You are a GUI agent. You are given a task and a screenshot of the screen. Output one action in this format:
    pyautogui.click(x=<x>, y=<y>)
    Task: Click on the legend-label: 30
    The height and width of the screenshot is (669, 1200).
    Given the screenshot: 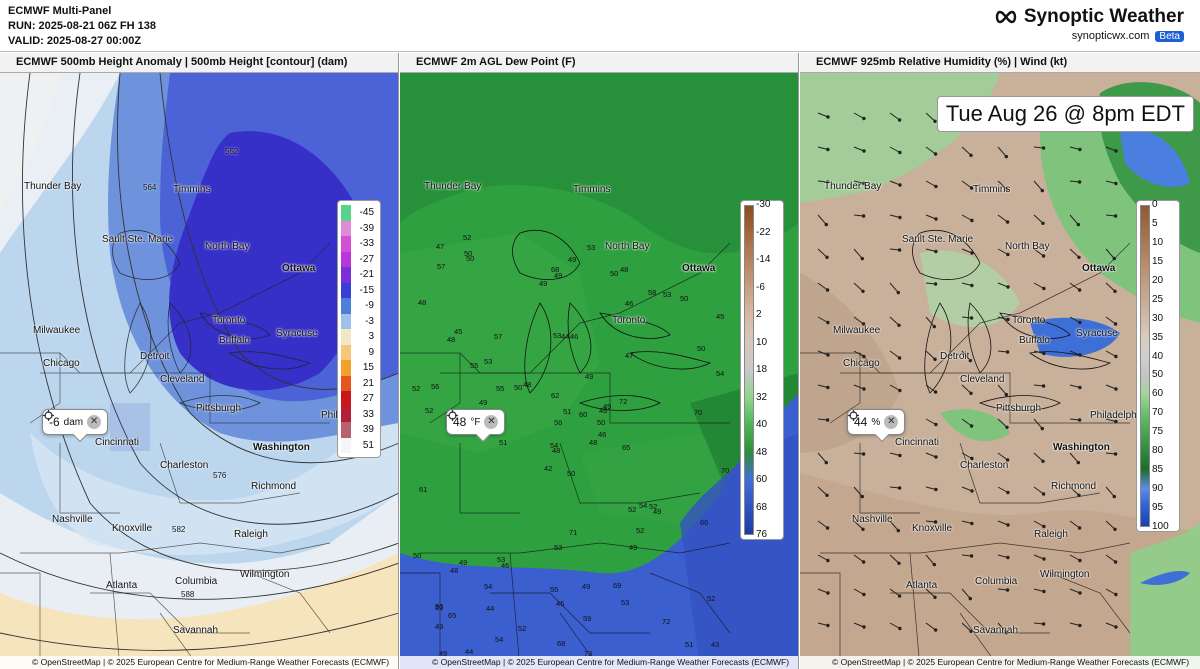 What is the action you would take?
    pyautogui.click(x=1158, y=318)
    